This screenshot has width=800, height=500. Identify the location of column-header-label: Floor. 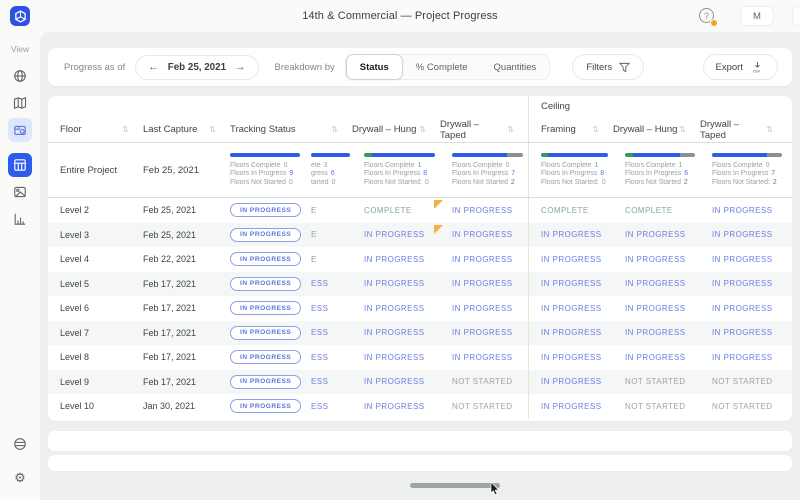
(71, 129).